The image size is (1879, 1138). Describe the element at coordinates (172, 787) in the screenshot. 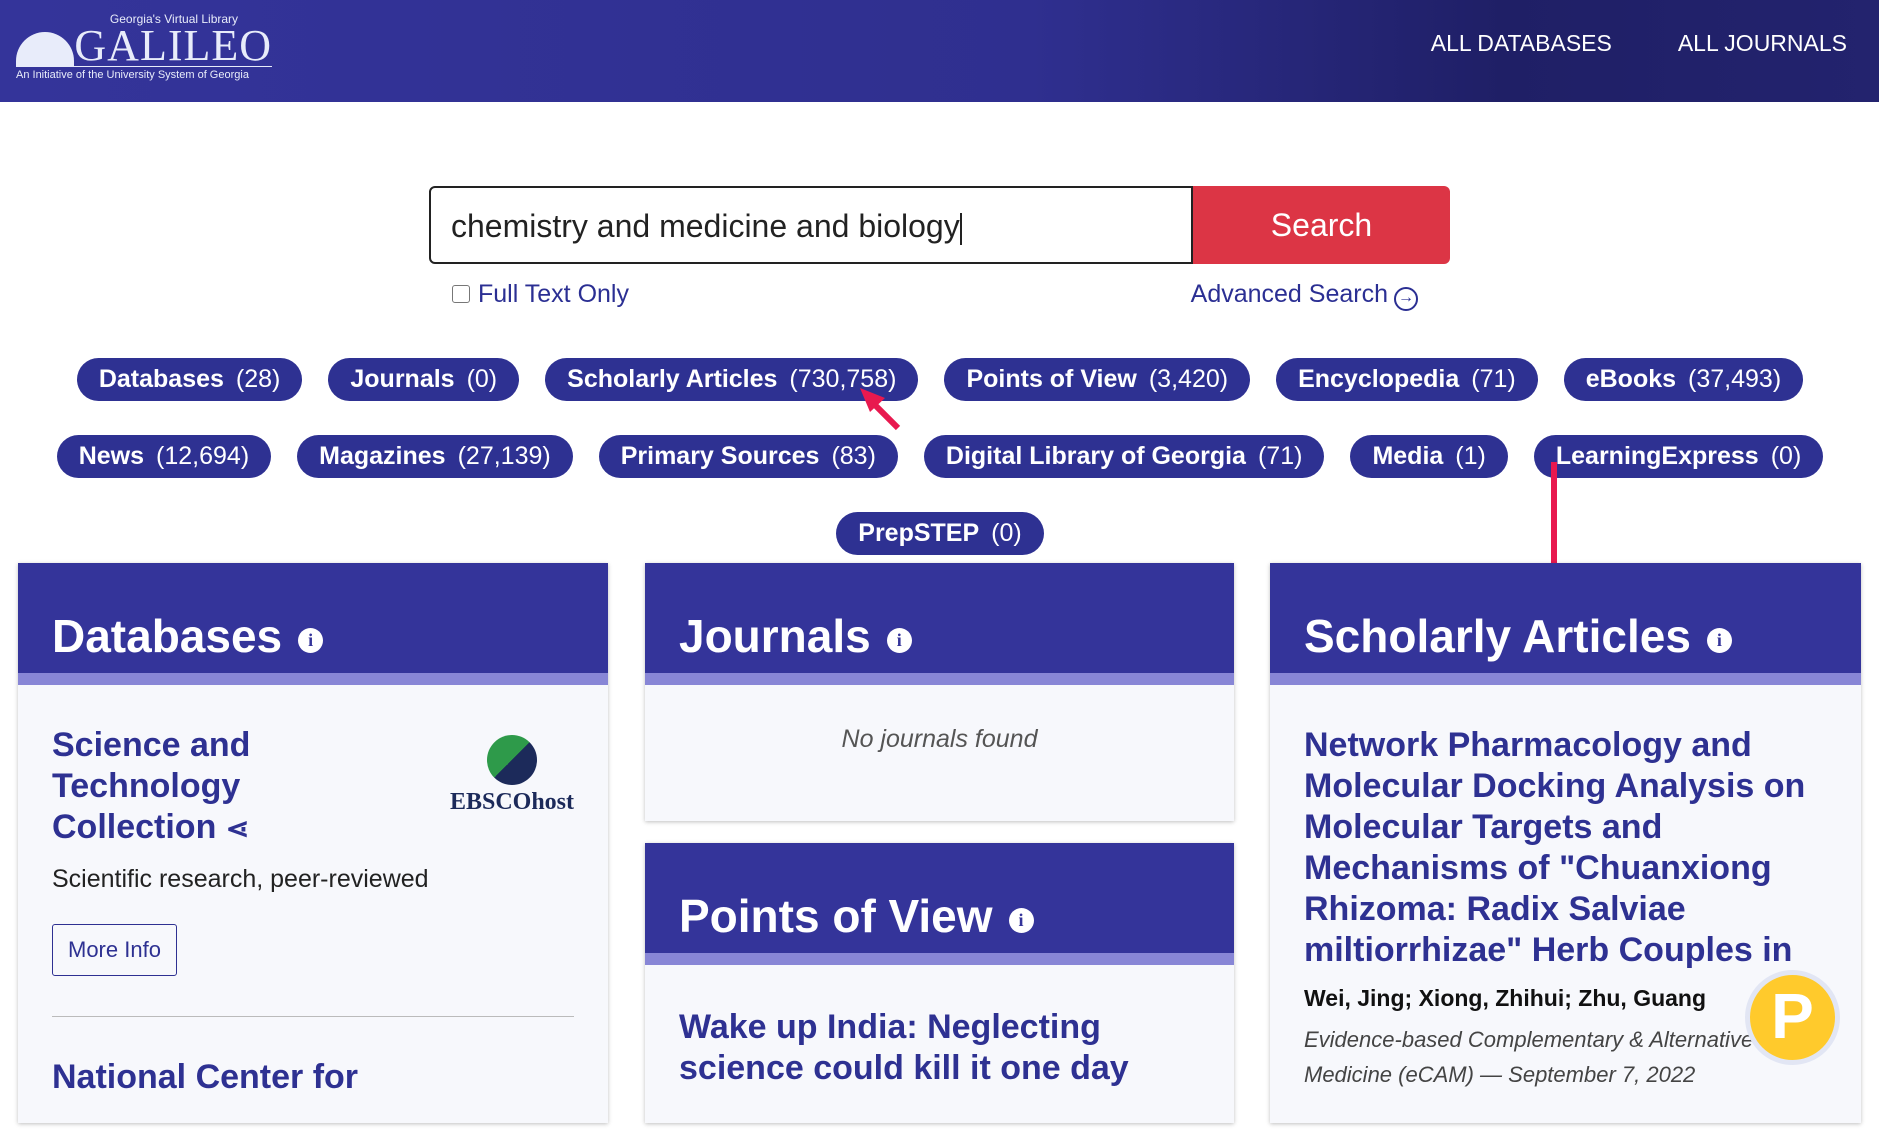

I see `database-title-link: Science and Technology Collection ⋖` at that location.